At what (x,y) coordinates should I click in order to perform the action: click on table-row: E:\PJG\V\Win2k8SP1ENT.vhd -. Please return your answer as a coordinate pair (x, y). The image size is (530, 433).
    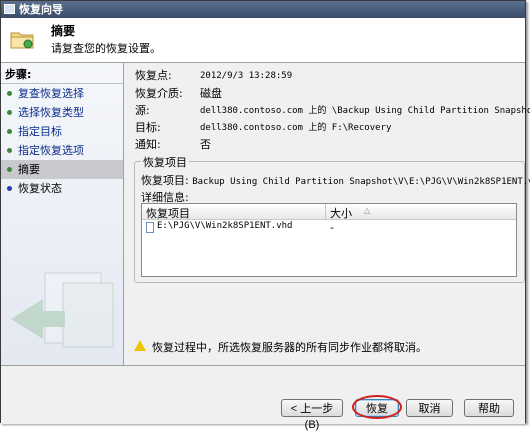
    Looking at the image, I should click on (329, 228).